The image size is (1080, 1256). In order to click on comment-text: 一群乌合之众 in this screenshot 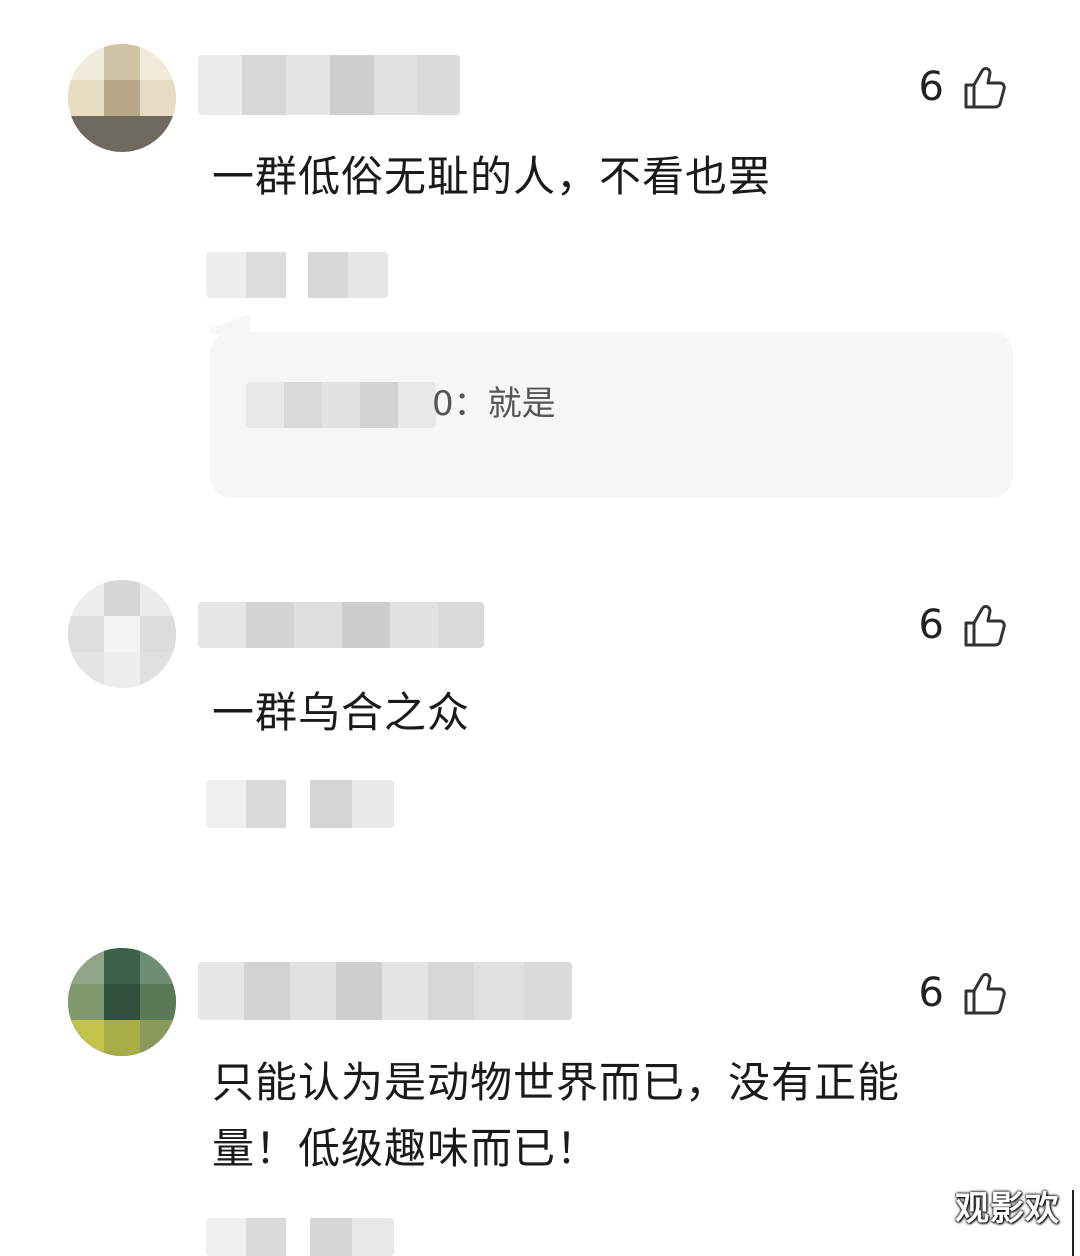, I will do `click(341, 712)`.